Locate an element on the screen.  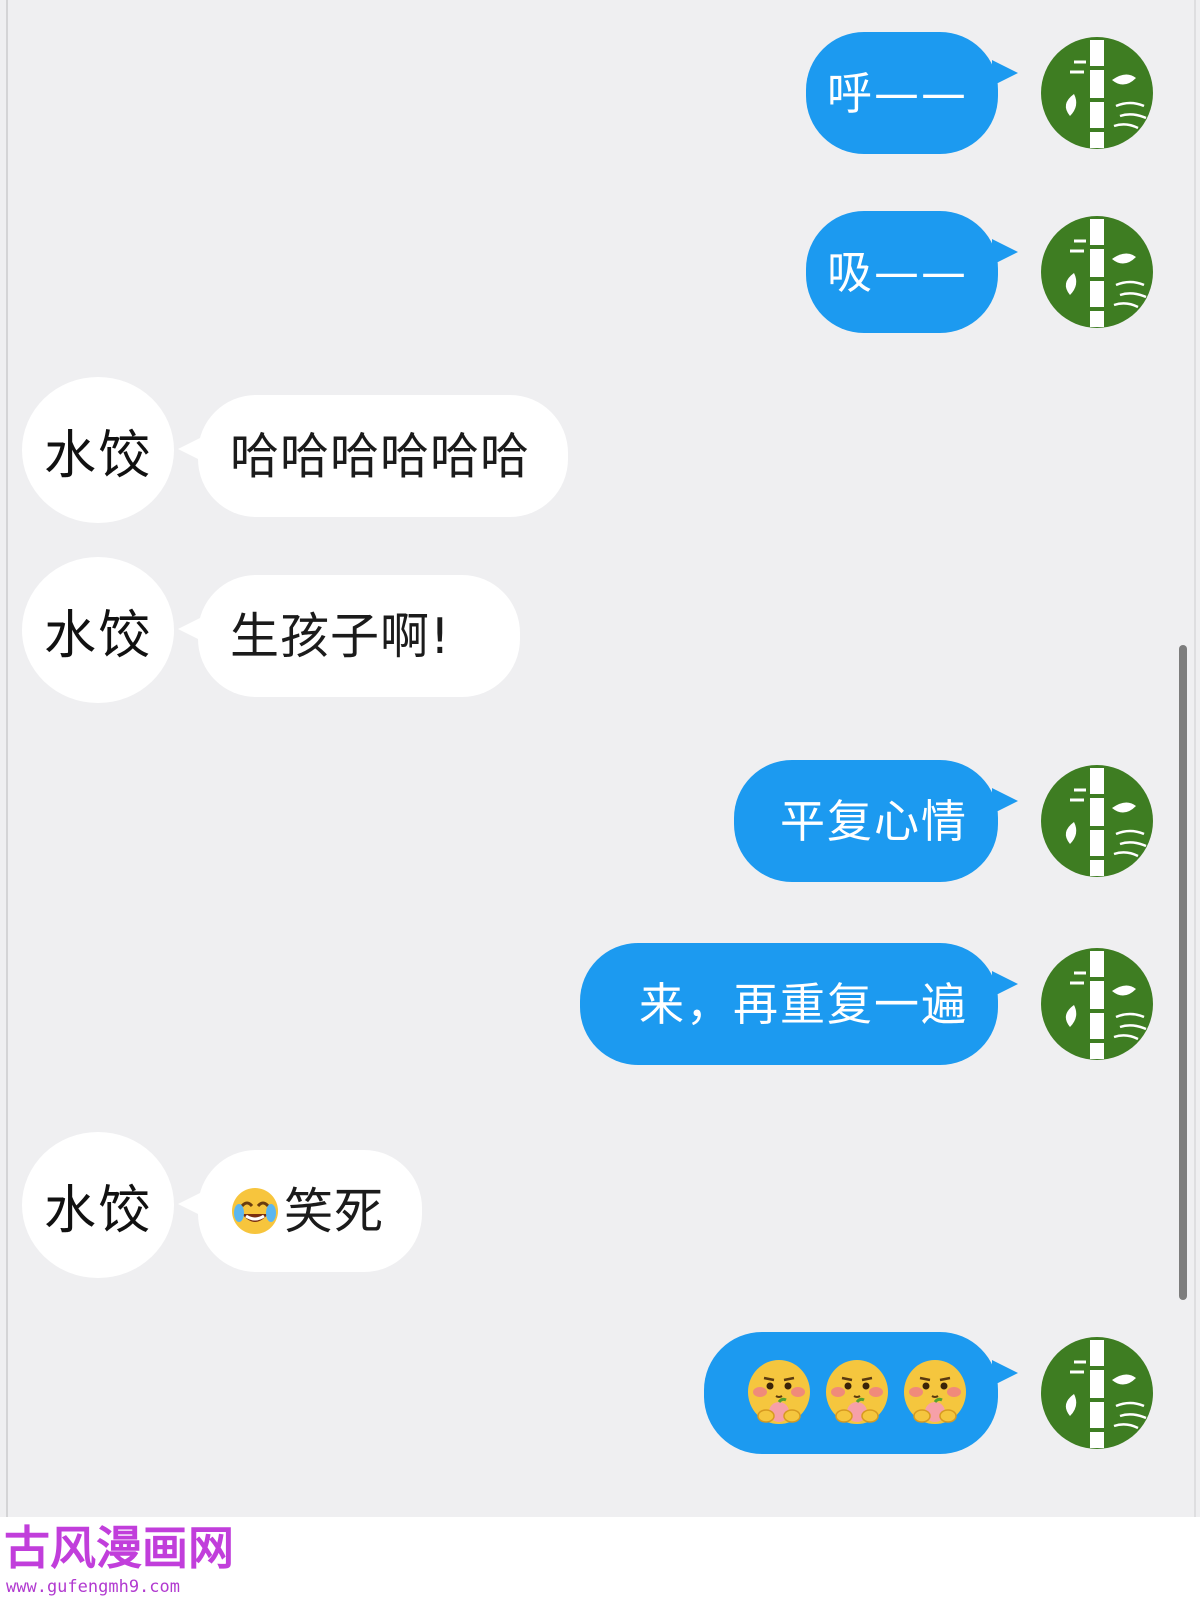
watermark-url: www.gufengmh9.com is located at coordinates (93, 1587).